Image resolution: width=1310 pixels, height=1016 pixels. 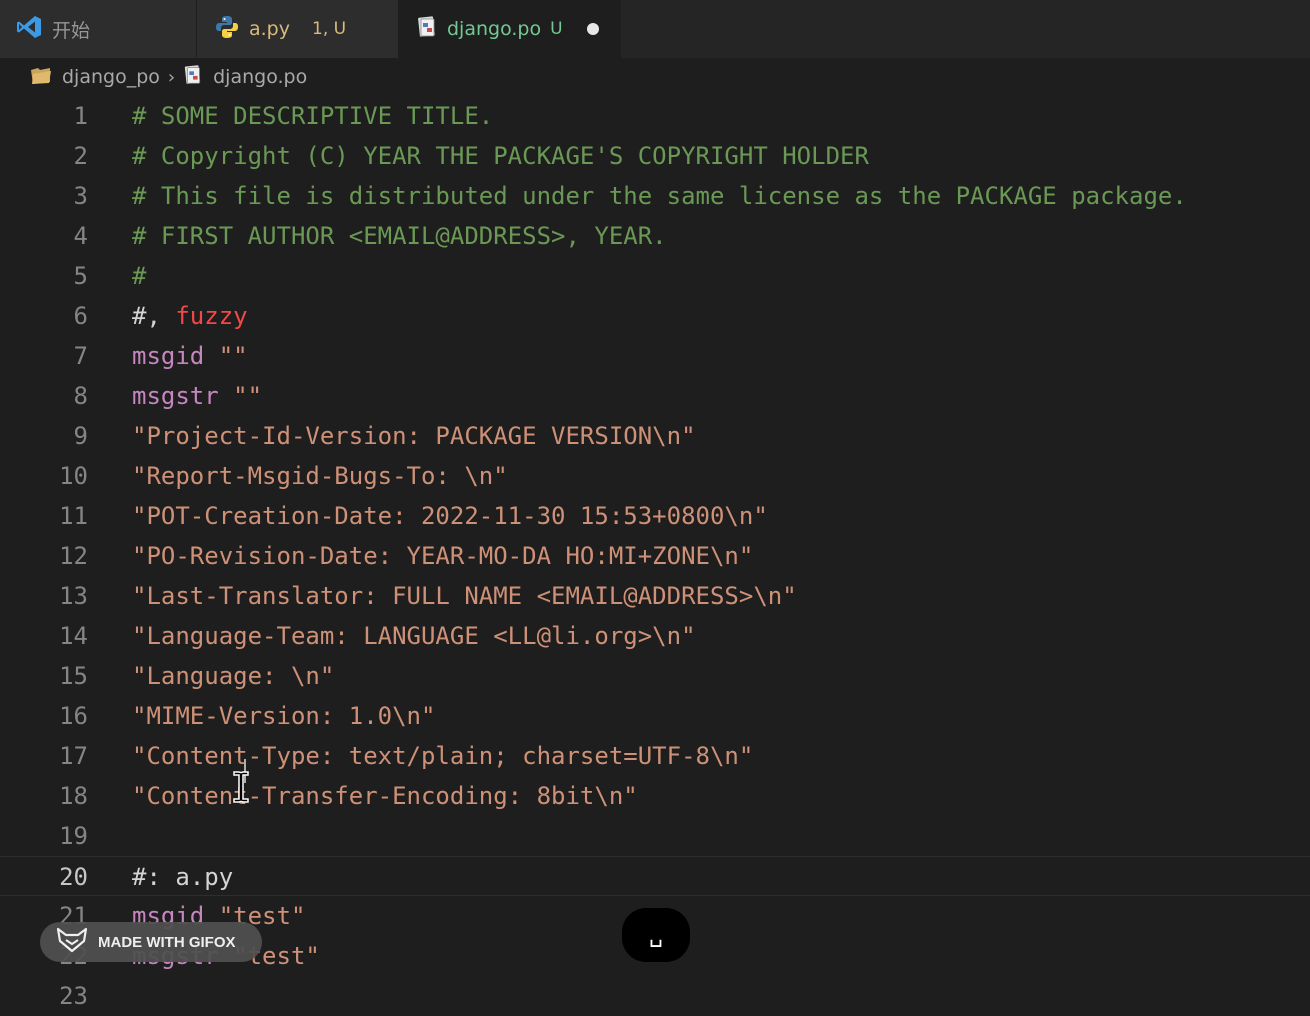 I want to click on code-text: "Project-Id-Version: PACKAGE VERSION\n", so click(x=414, y=436).